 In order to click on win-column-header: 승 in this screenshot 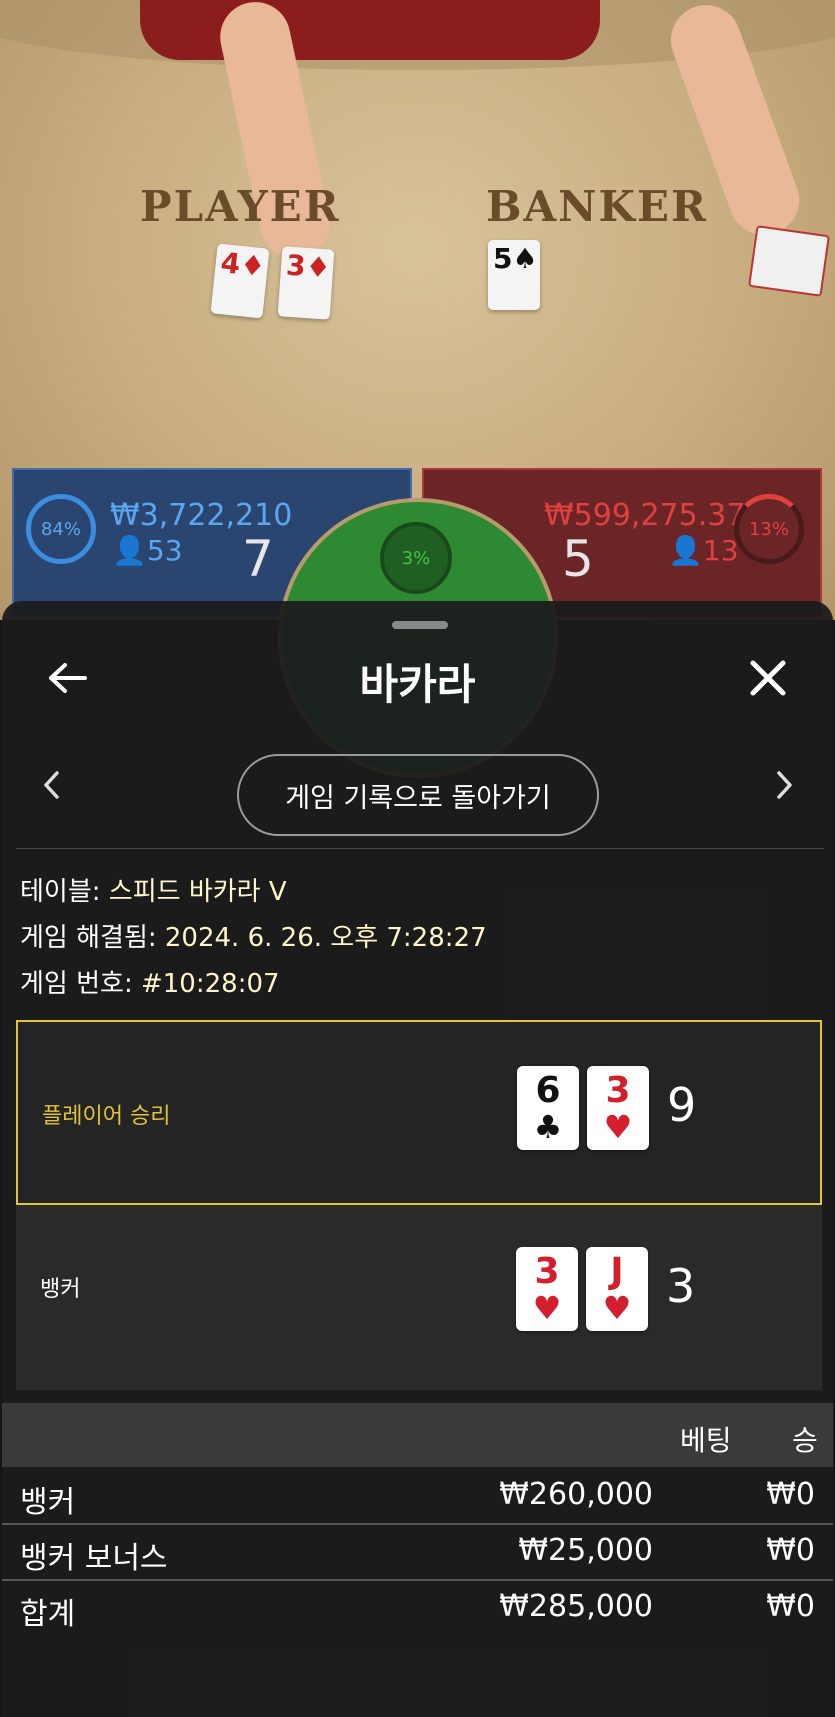, I will do `click(805, 1440)`.